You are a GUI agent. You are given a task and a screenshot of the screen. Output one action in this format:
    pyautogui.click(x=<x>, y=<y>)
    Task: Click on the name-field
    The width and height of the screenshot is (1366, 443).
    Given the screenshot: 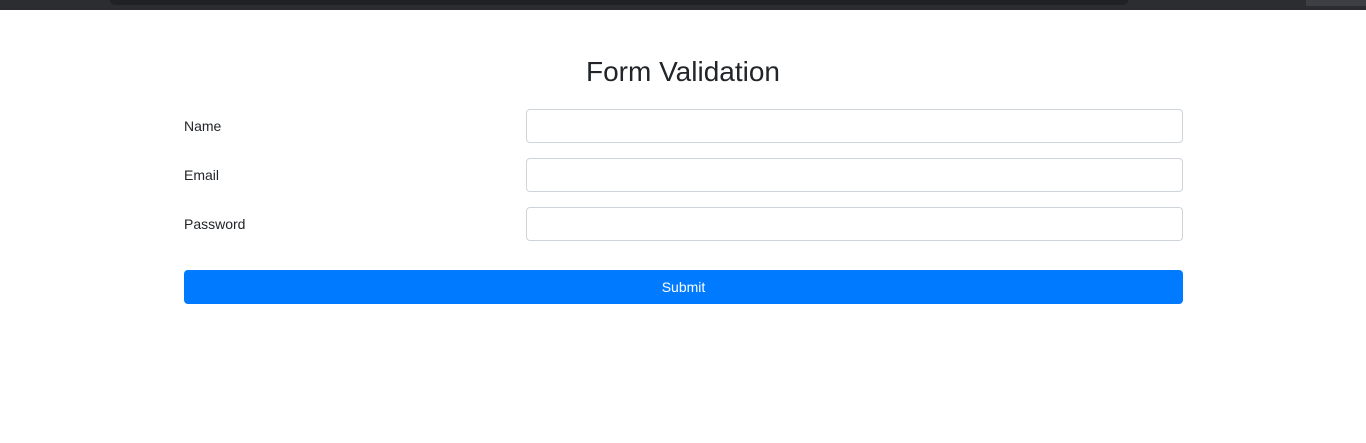 What is the action you would take?
    pyautogui.click(x=854, y=126)
    